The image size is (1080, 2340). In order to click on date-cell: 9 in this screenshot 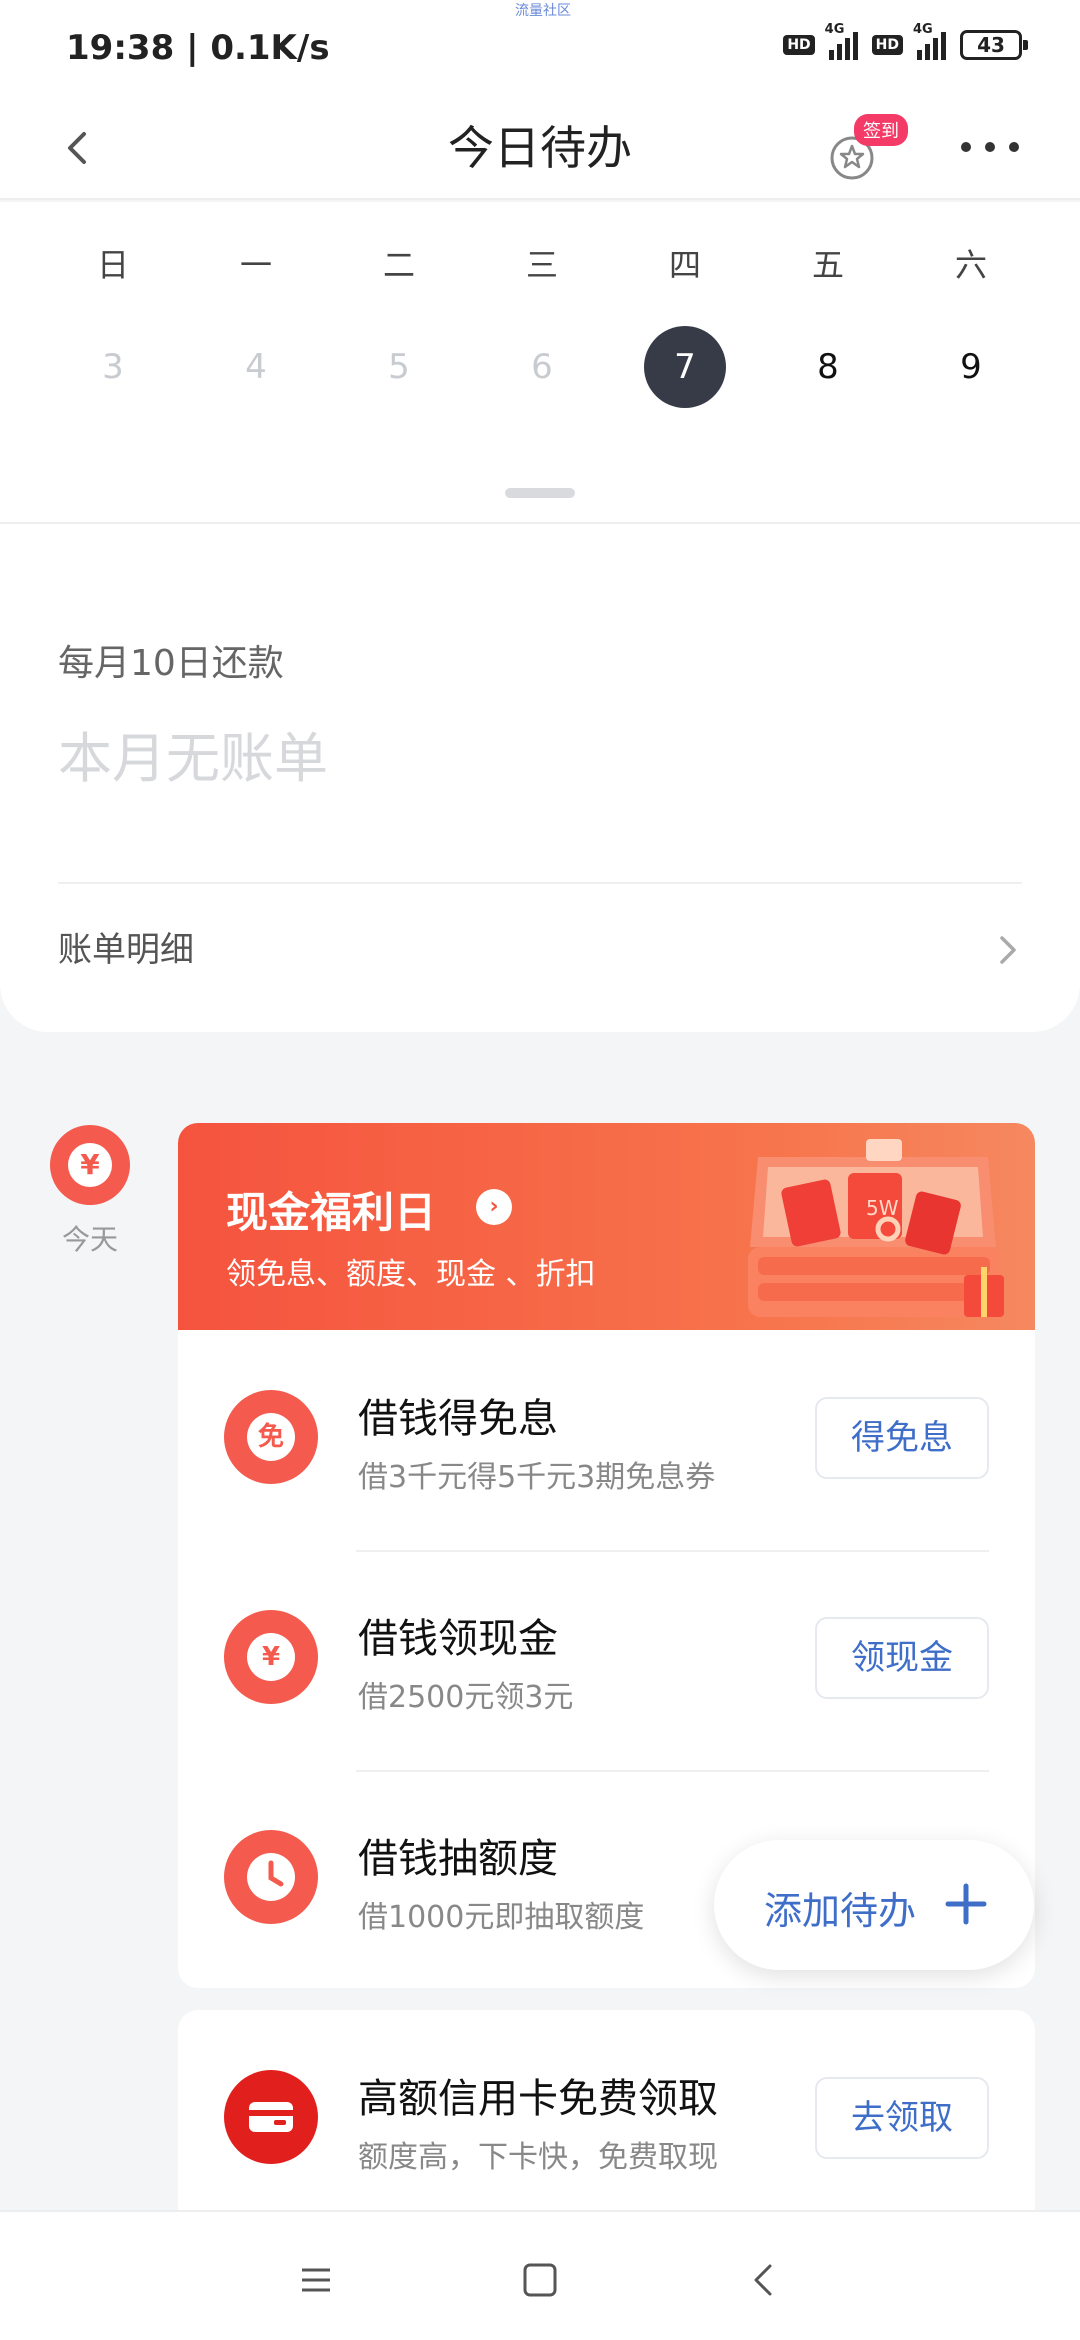, I will do `click(971, 367)`.